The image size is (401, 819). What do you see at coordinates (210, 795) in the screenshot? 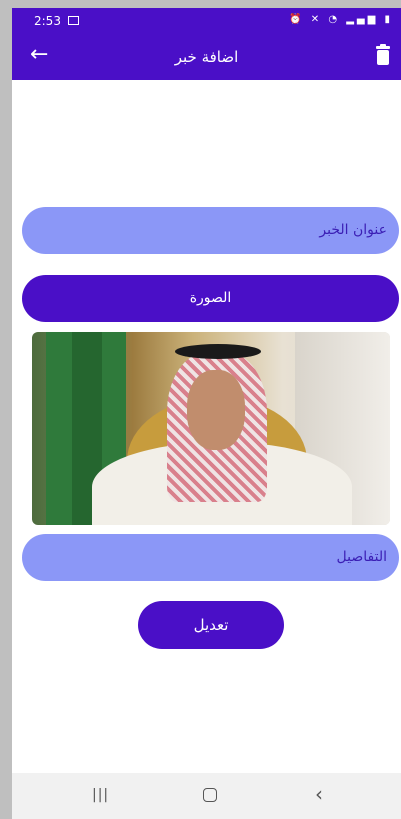
I see `home-icon` at bounding box center [210, 795].